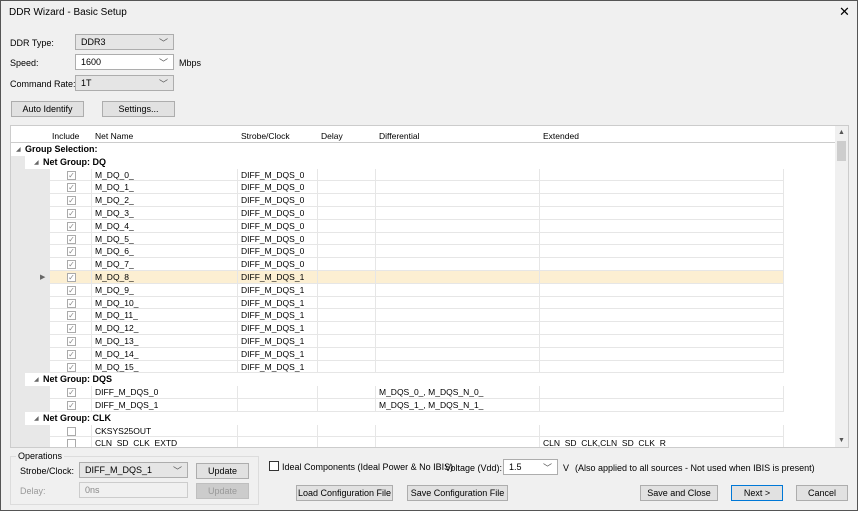  I want to click on col-include: Include, so click(65, 136).